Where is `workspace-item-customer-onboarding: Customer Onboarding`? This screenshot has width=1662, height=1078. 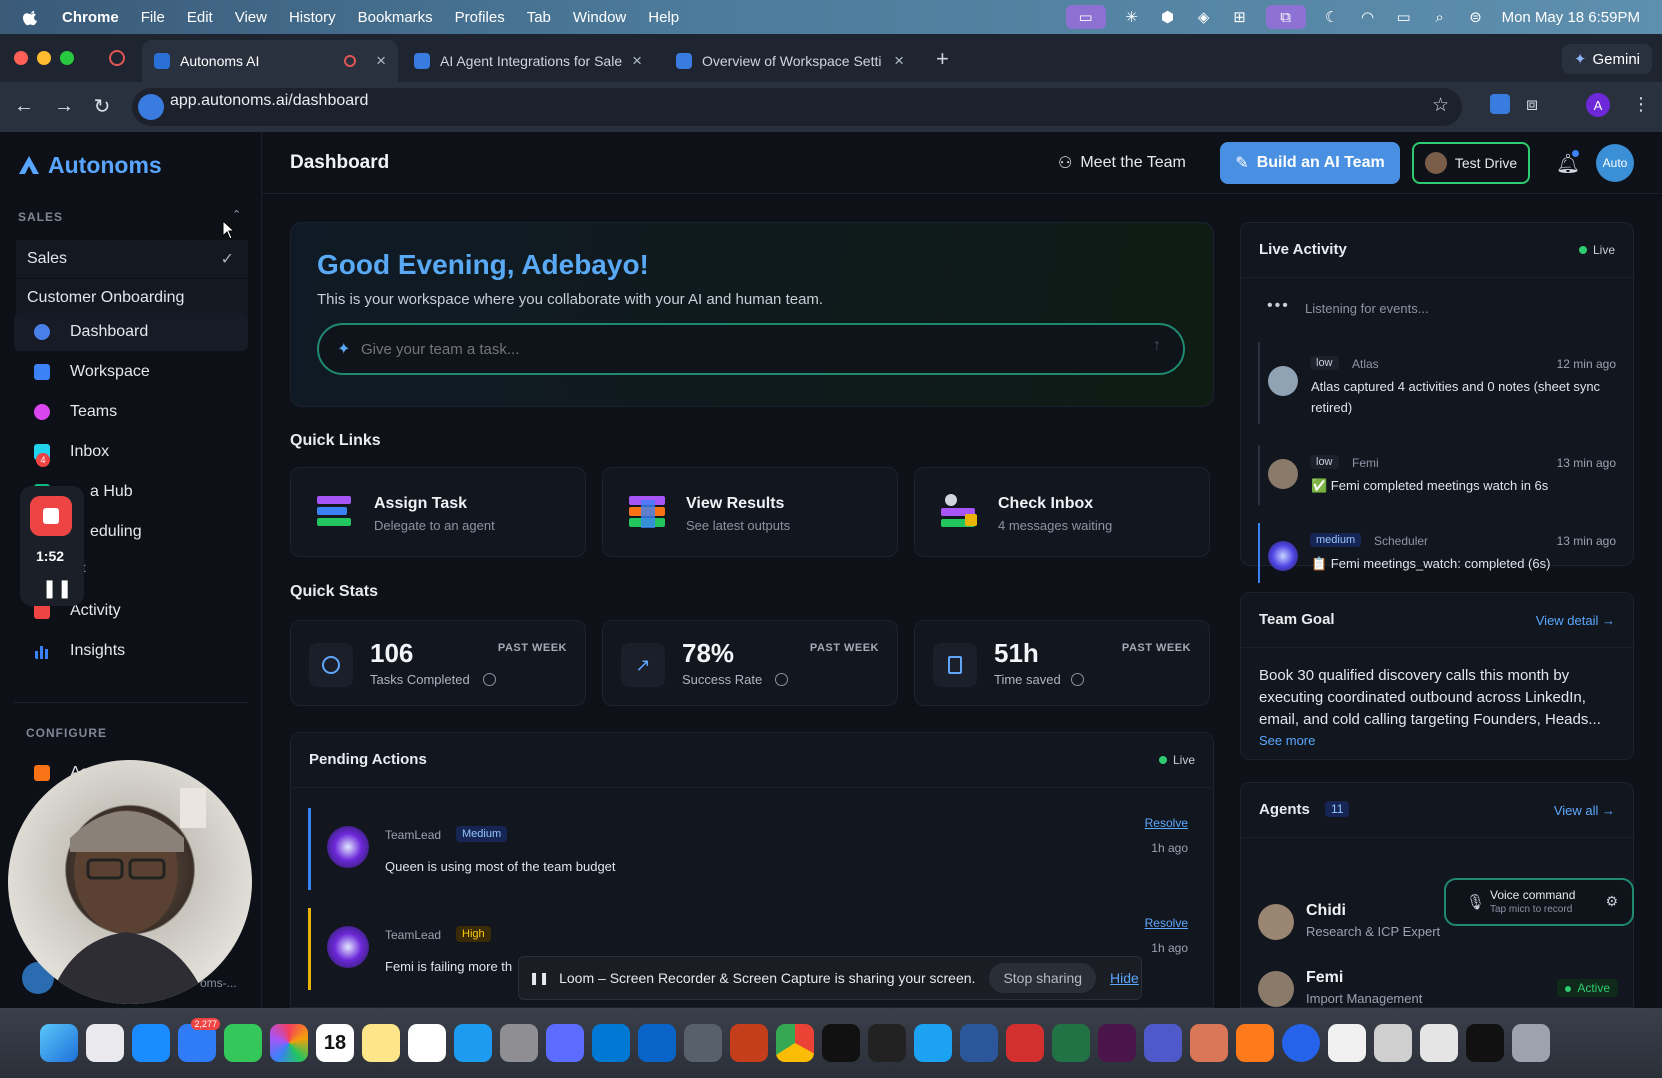
workspace-item-customer-onboarding: Customer Onboarding is located at coordinates (132, 298).